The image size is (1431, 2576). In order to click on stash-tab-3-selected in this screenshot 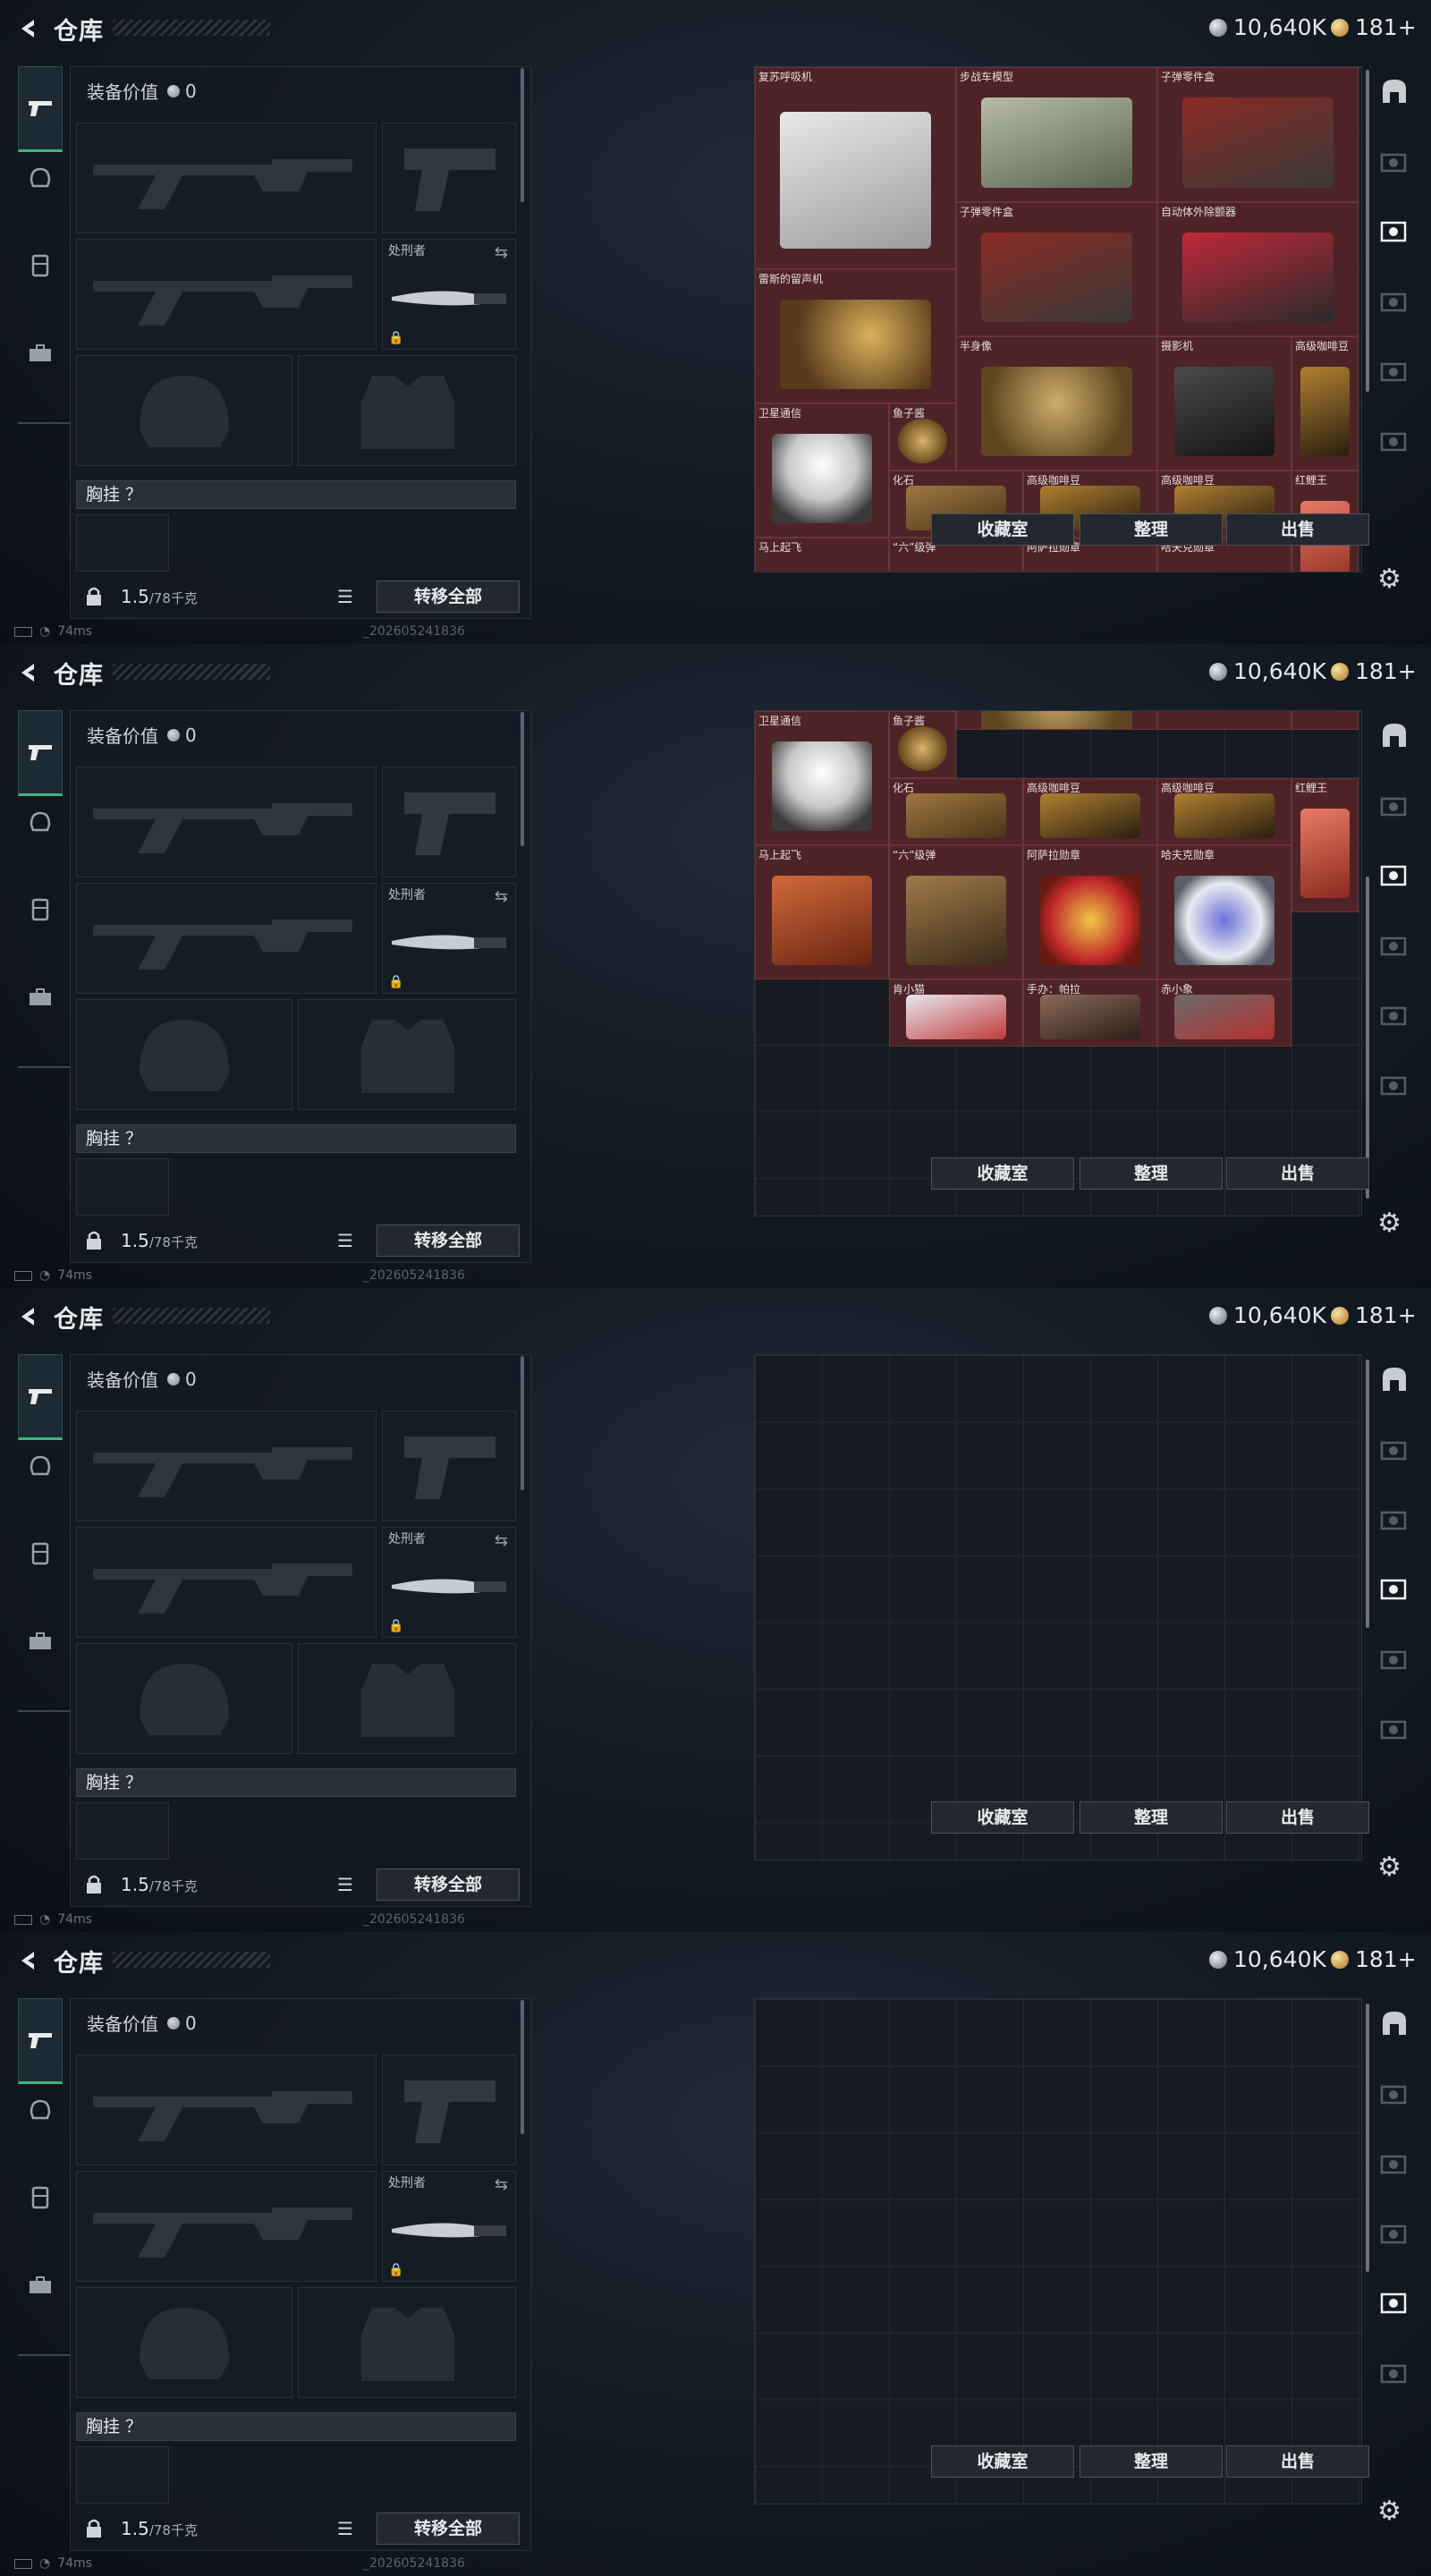, I will do `click(1395, 874)`.